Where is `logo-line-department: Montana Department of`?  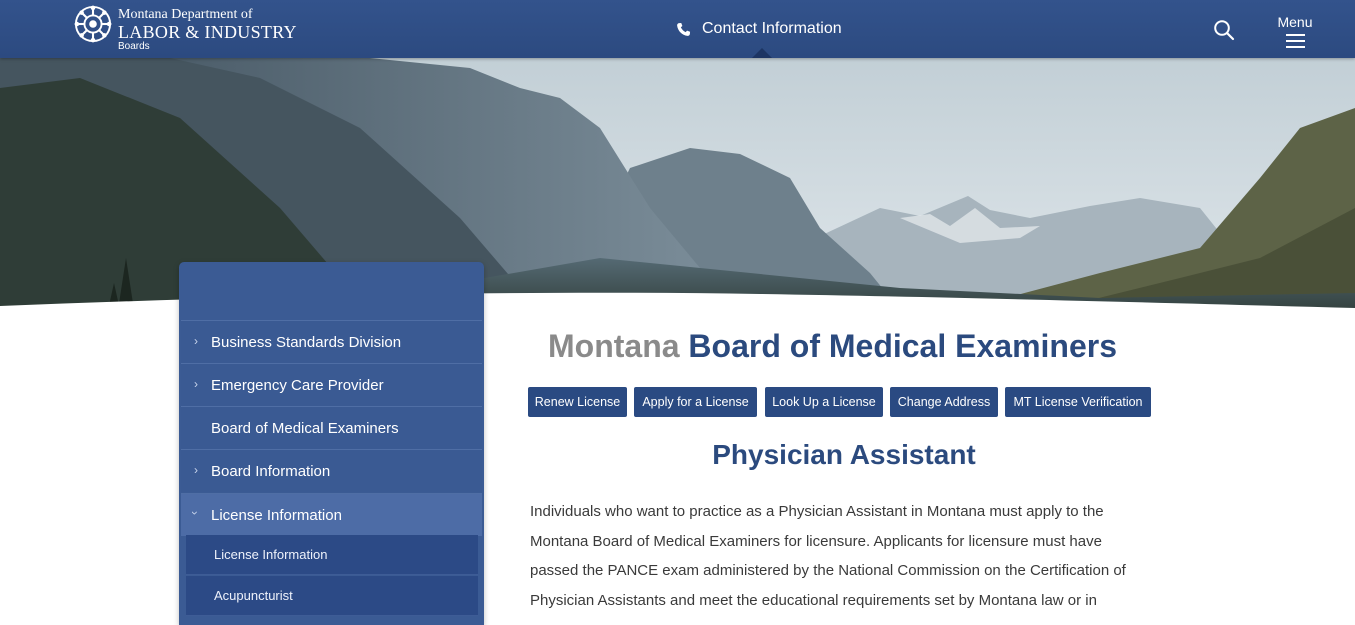 logo-line-department: Montana Department of is located at coordinates (185, 14).